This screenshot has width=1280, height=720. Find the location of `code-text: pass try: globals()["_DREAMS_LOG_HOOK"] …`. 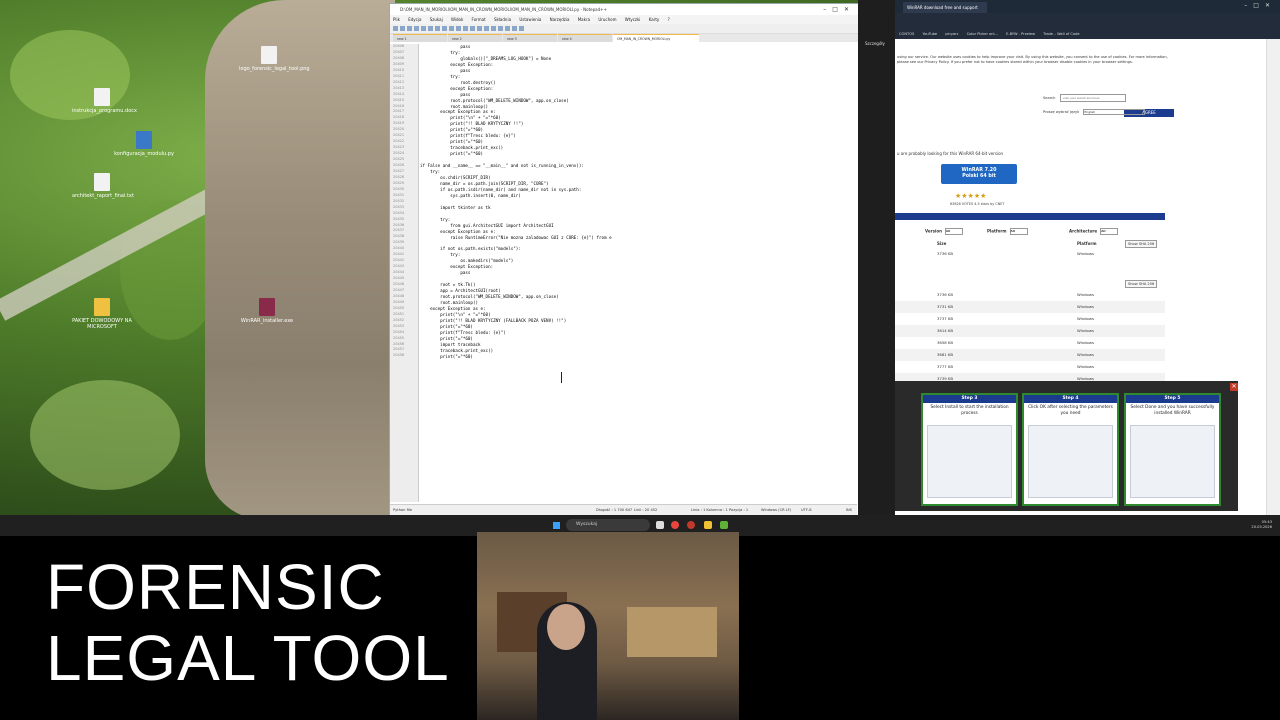

code-text: pass try: globals()["_DREAMS_LOG_HOOK"] … is located at coordinates (638, 202).